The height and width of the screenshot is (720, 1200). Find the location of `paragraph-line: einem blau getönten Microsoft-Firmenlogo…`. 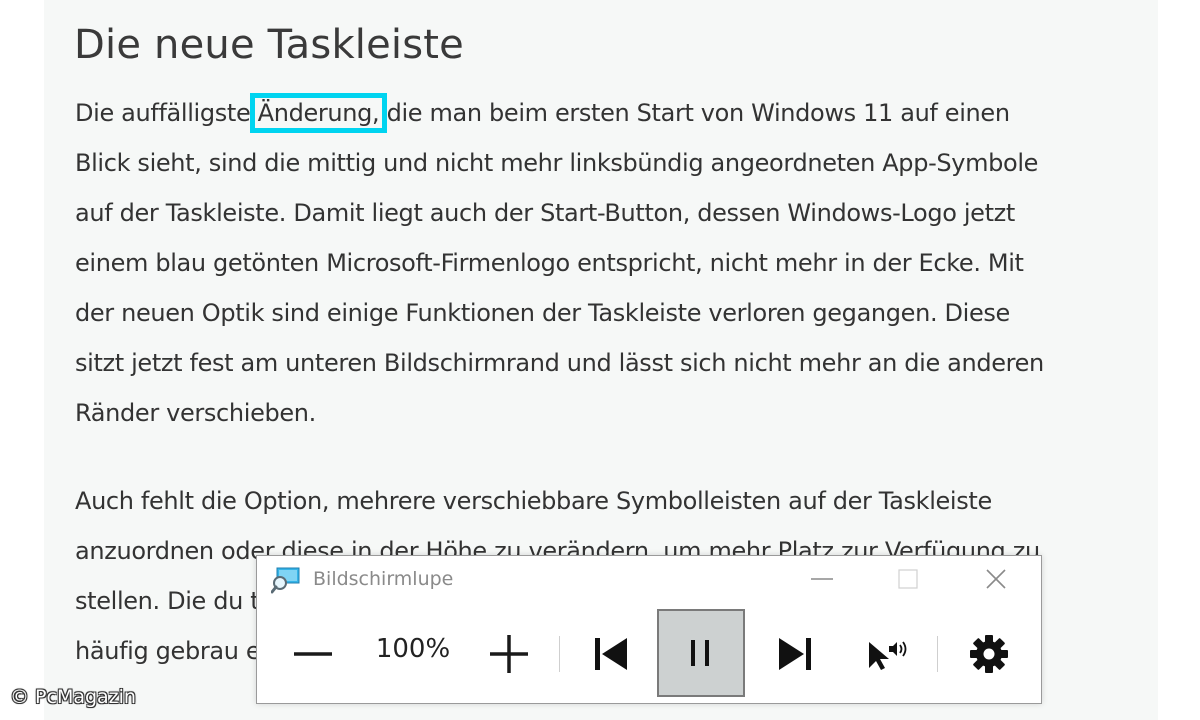

paragraph-line: einem blau getönten Microsoft-Firmenlogo… is located at coordinates (549, 263).